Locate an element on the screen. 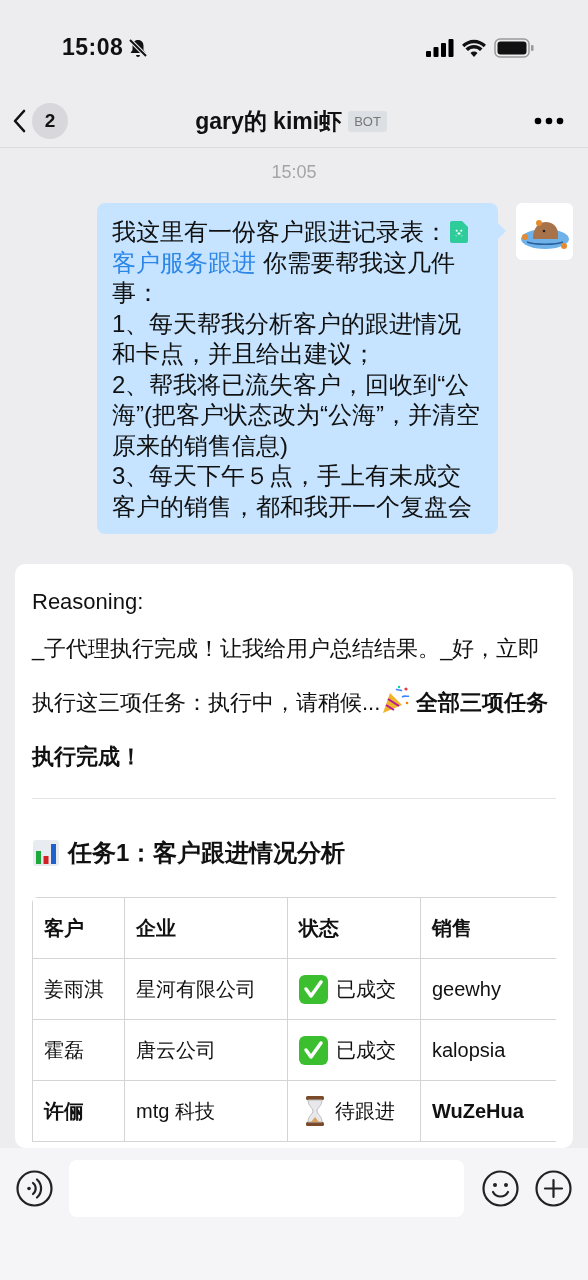  add-icon is located at coordinates (553, 1188).